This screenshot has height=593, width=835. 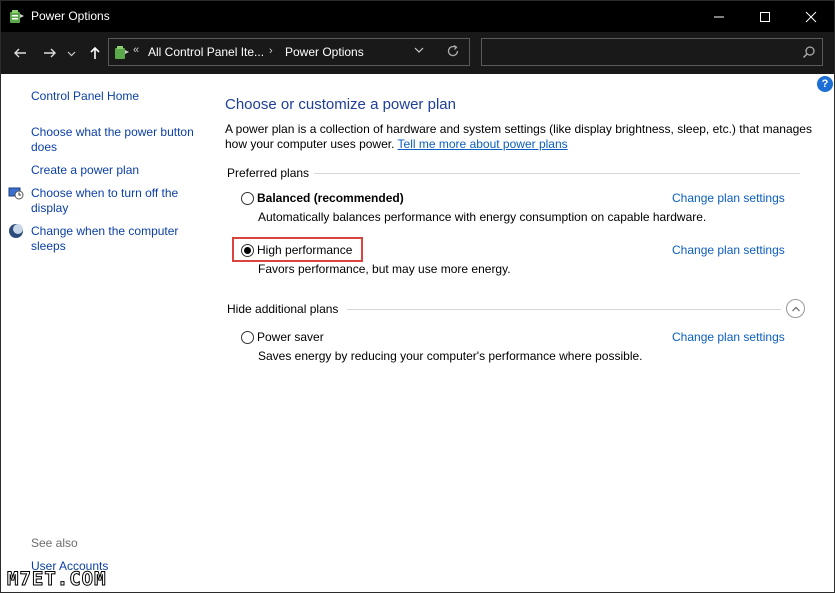 I want to click on high-performance-plan-name: High performance, so click(x=304, y=250).